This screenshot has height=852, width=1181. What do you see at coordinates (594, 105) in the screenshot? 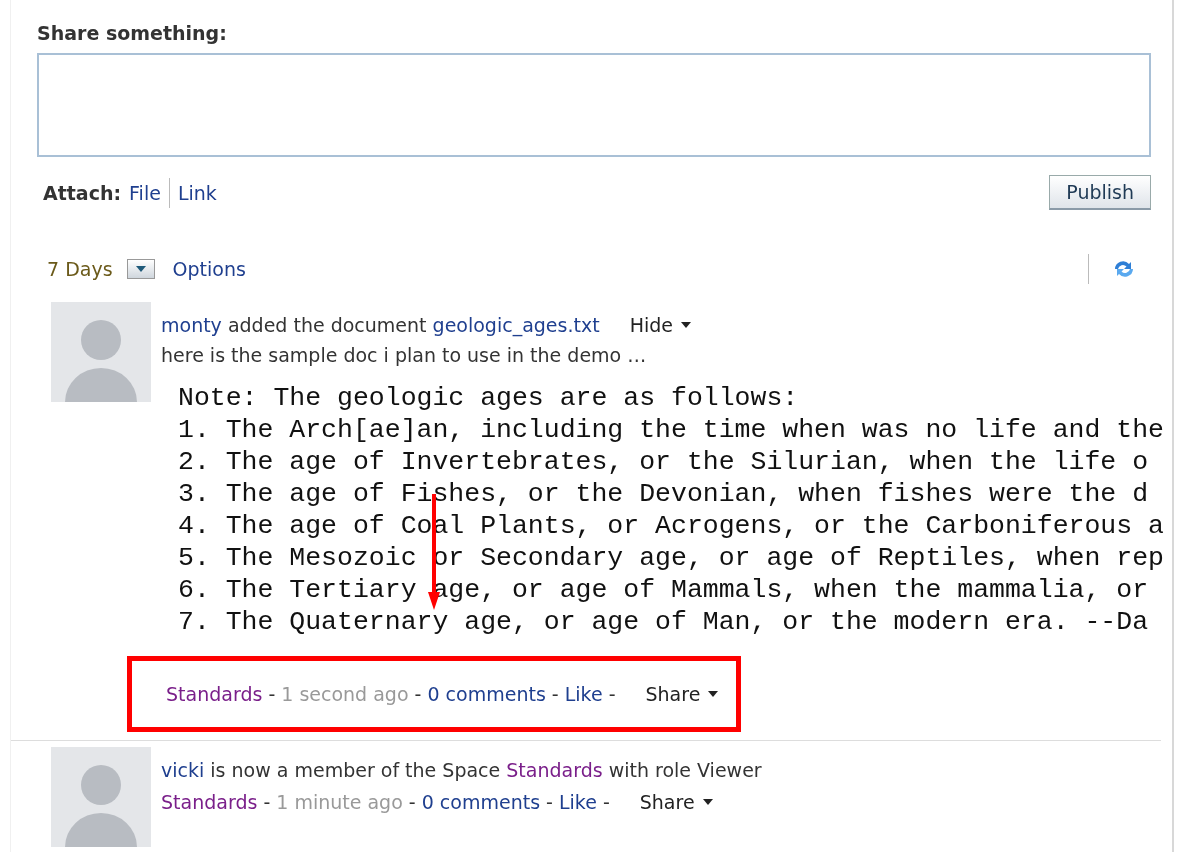
I see `share-input-field` at bounding box center [594, 105].